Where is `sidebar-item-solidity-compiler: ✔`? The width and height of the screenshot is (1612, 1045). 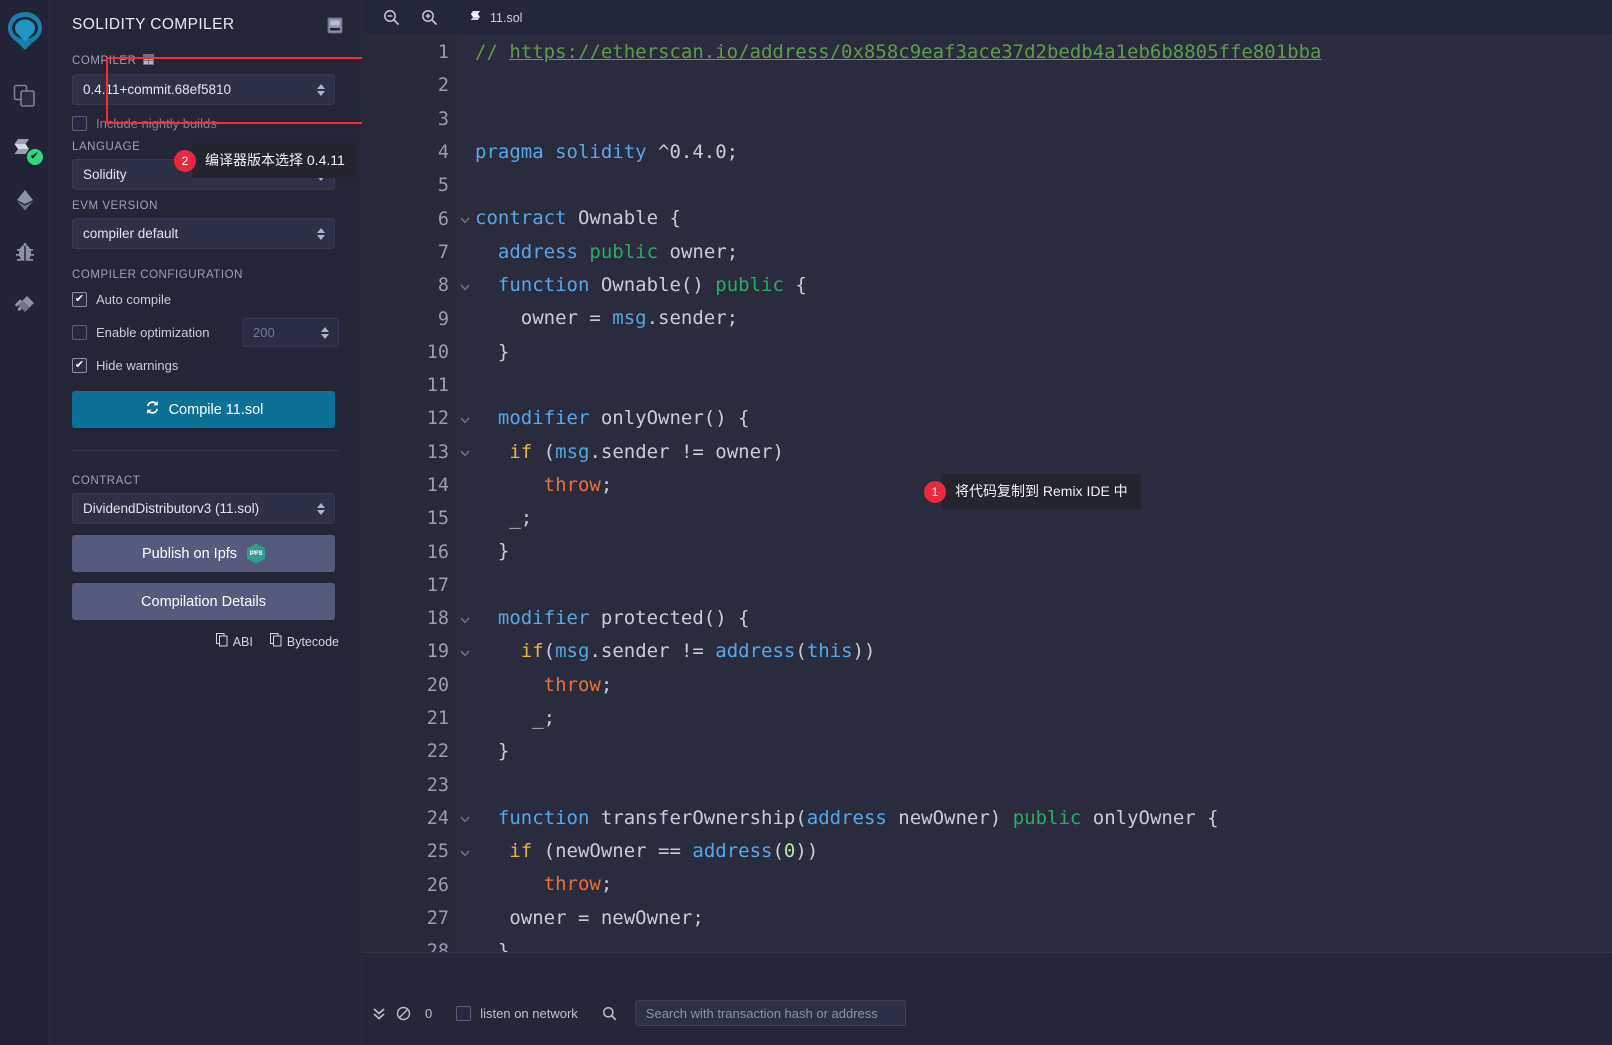 sidebar-item-solidity-compiler: ✔ is located at coordinates (25, 148).